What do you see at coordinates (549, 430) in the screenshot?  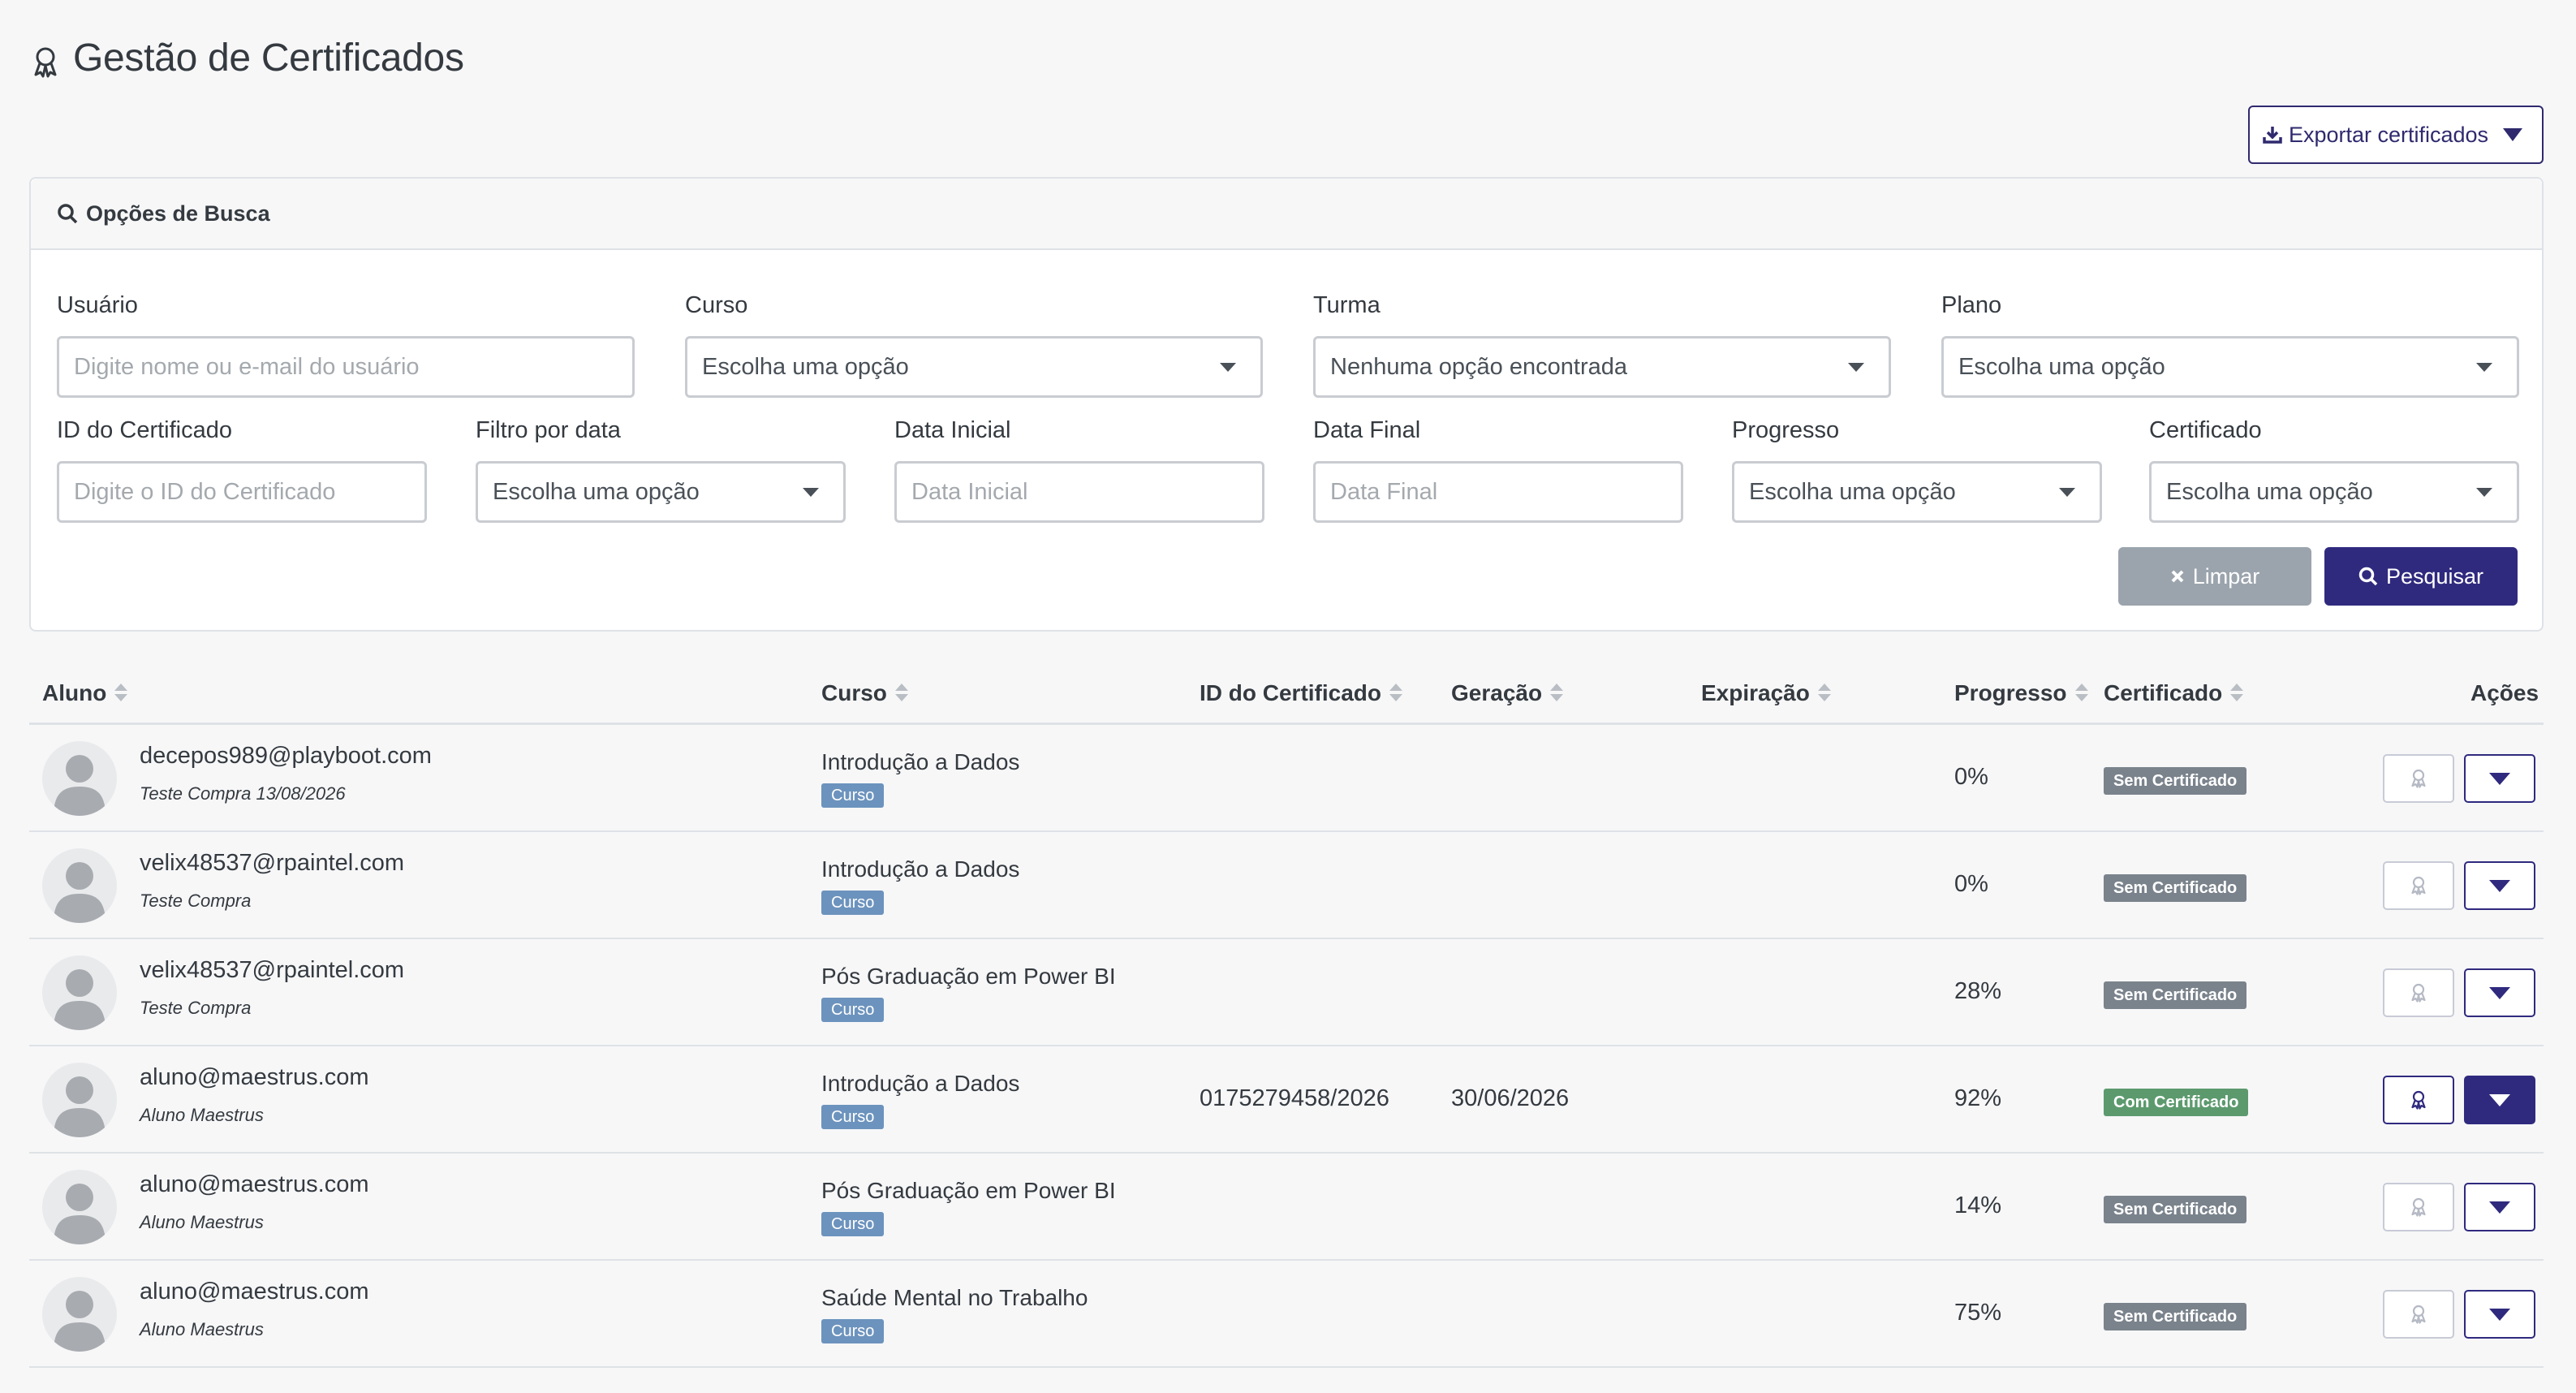 I see `filtro-data-label: Filtro por data` at bounding box center [549, 430].